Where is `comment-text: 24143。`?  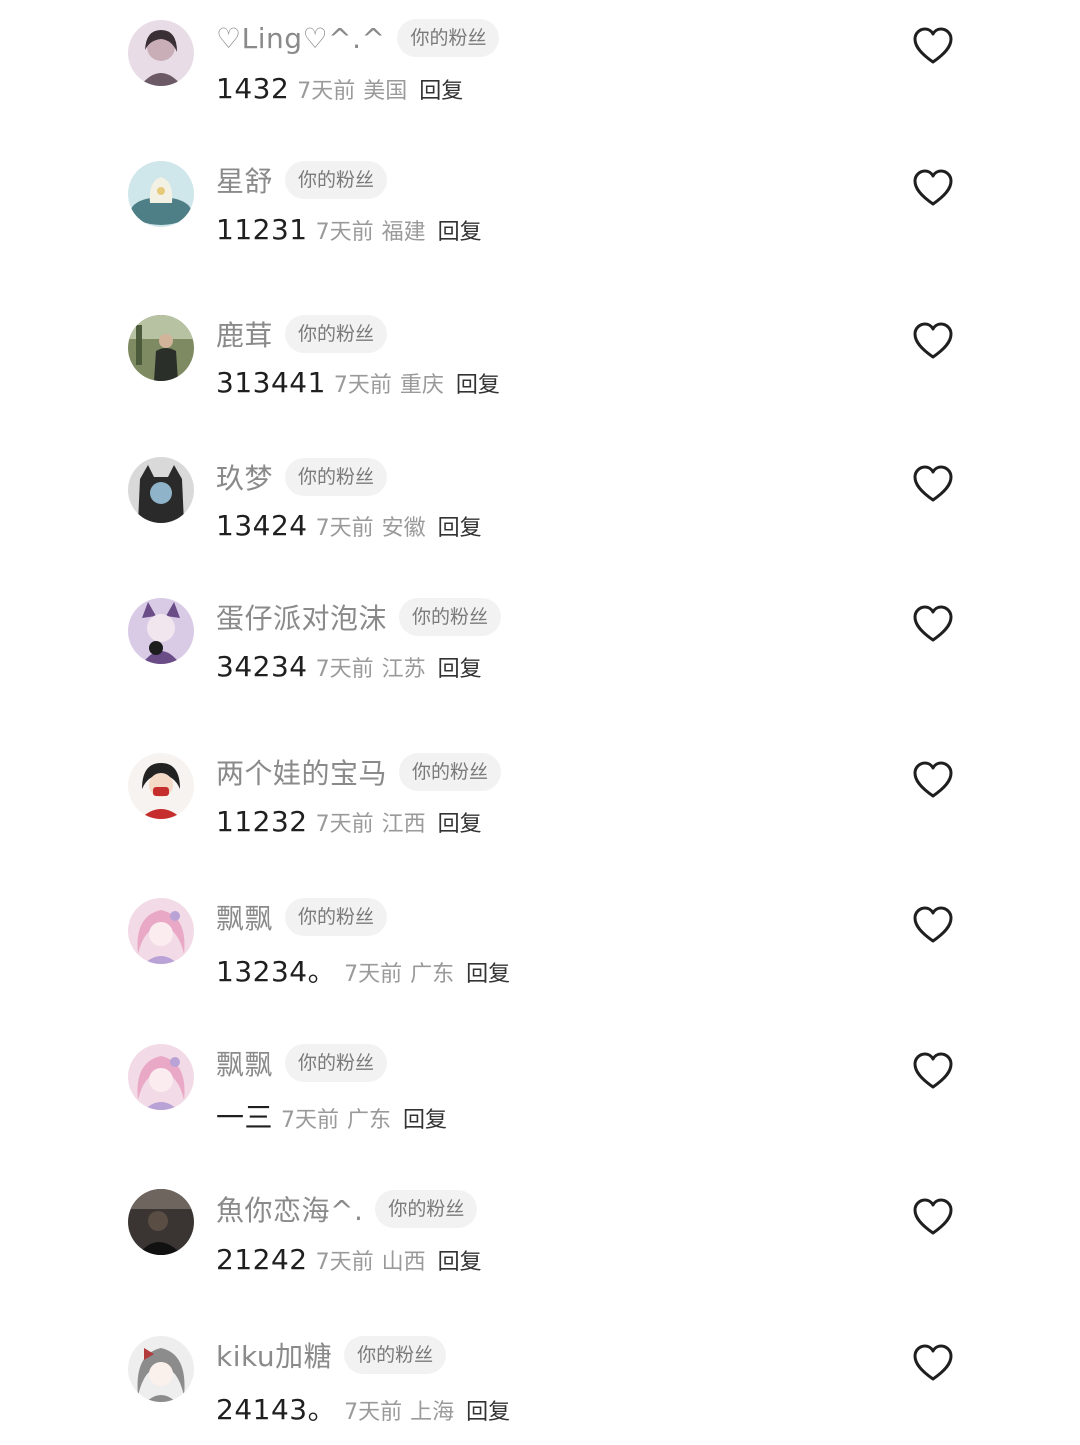
comment-text: 24143。 is located at coordinates (276, 1408).